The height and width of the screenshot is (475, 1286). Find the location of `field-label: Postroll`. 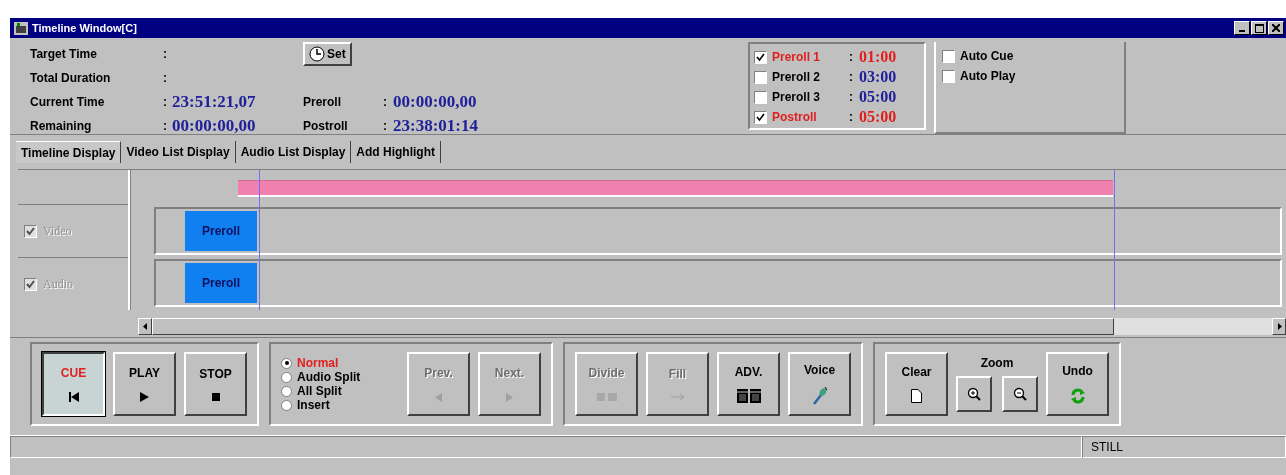

field-label: Postroll is located at coordinates (325, 126).